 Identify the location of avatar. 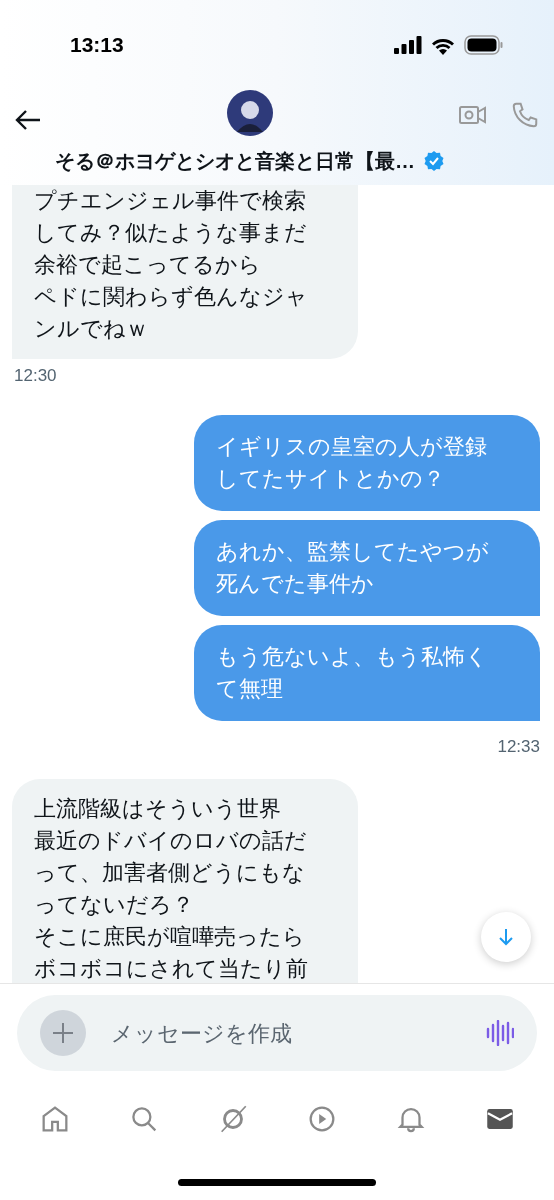
(250, 113).